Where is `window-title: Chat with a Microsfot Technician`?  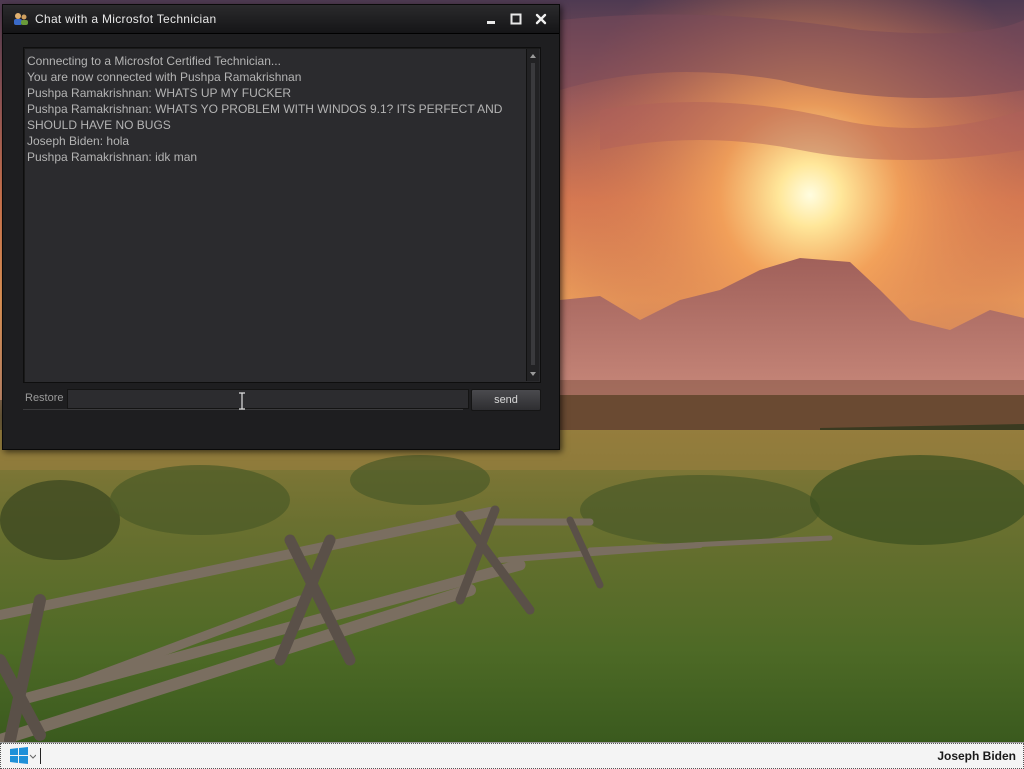
window-title: Chat with a Microsfot Technician is located at coordinates (126, 19).